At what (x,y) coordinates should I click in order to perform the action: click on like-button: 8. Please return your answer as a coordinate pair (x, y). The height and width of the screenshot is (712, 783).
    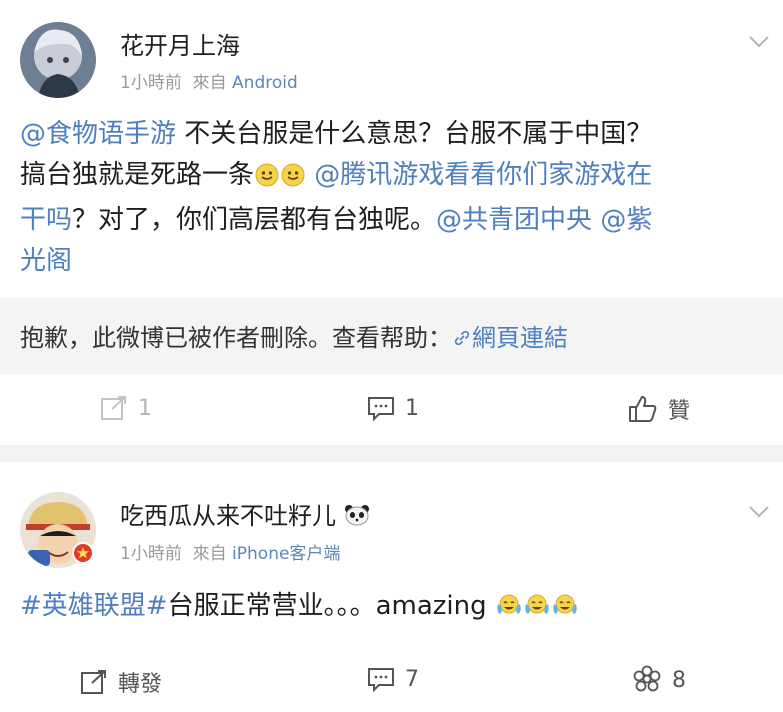
    Looking at the image, I should click on (659, 680).